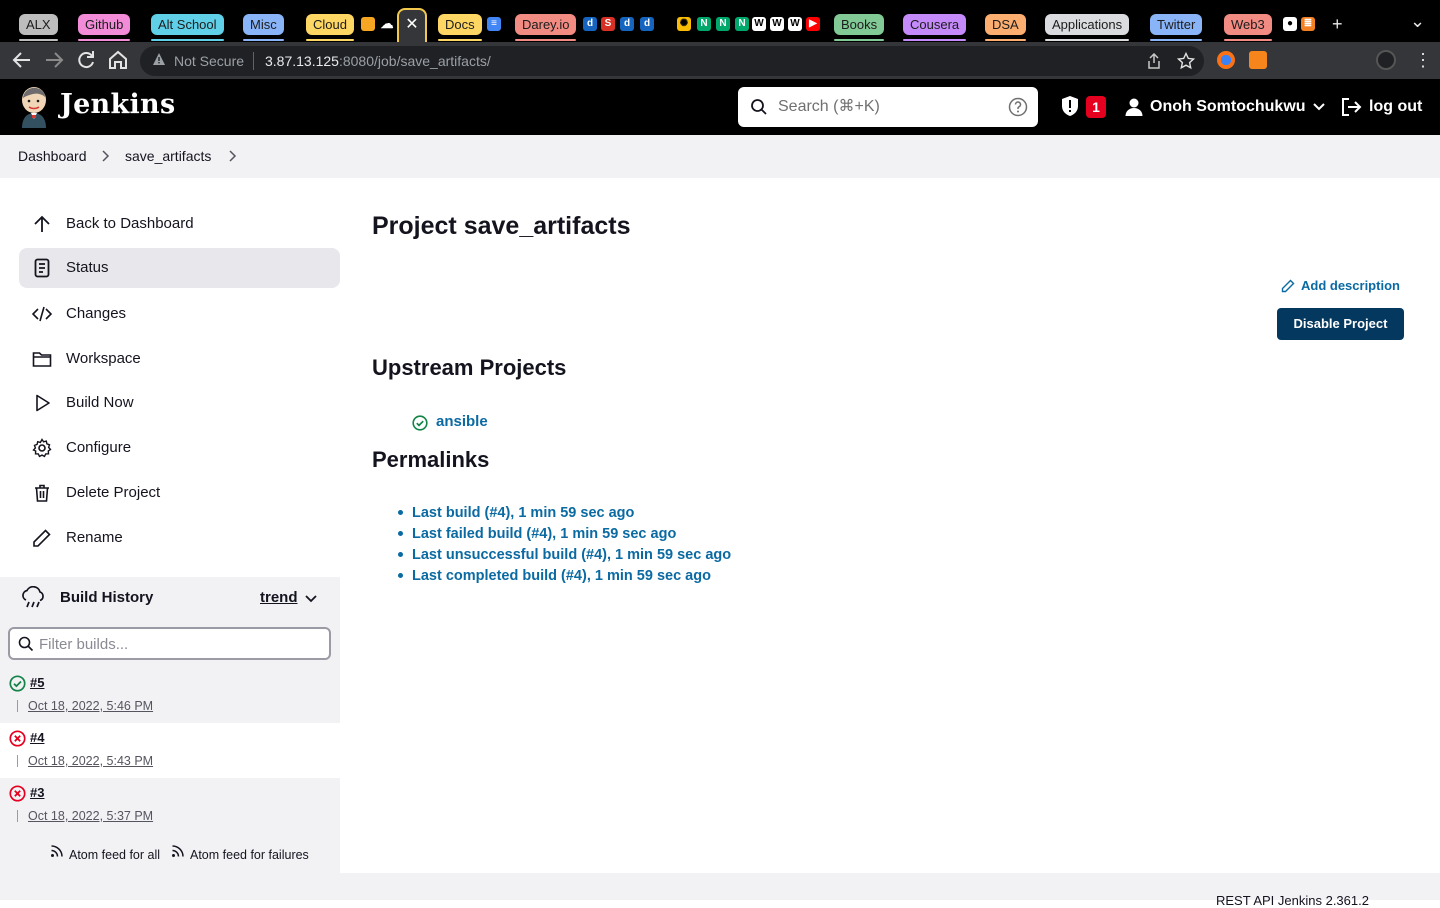 This screenshot has height=908, width=1440. What do you see at coordinates (387, 24) in the screenshot?
I see `cloud-favicon-icon: ☁` at bounding box center [387, 24].